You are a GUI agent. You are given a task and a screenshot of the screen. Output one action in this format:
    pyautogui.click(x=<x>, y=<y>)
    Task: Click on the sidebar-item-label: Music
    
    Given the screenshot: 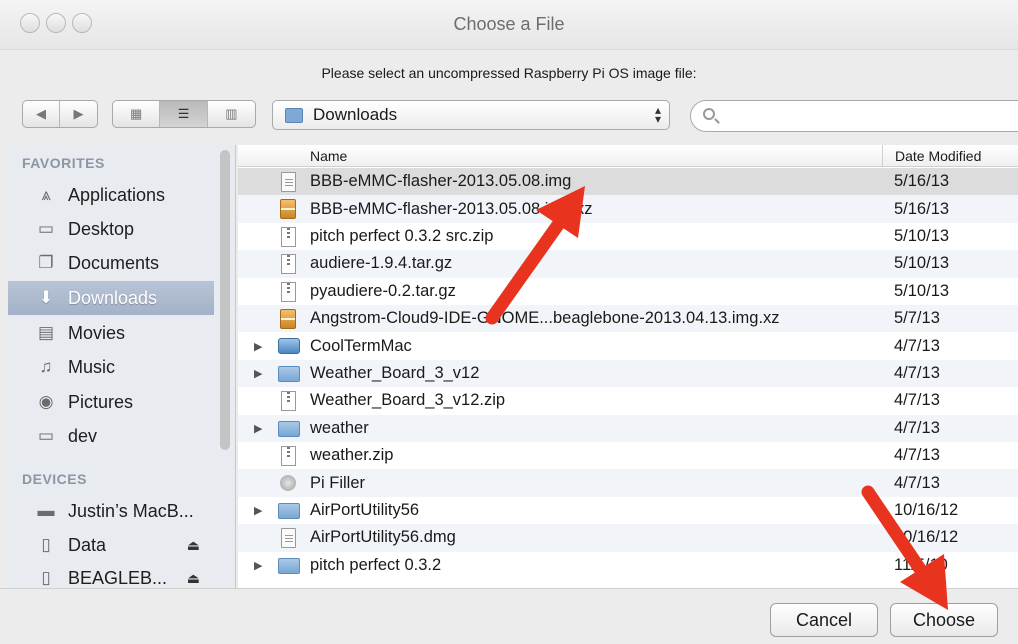 What is the action you would take?
    pyautogui.click(x=92, y=366)
    